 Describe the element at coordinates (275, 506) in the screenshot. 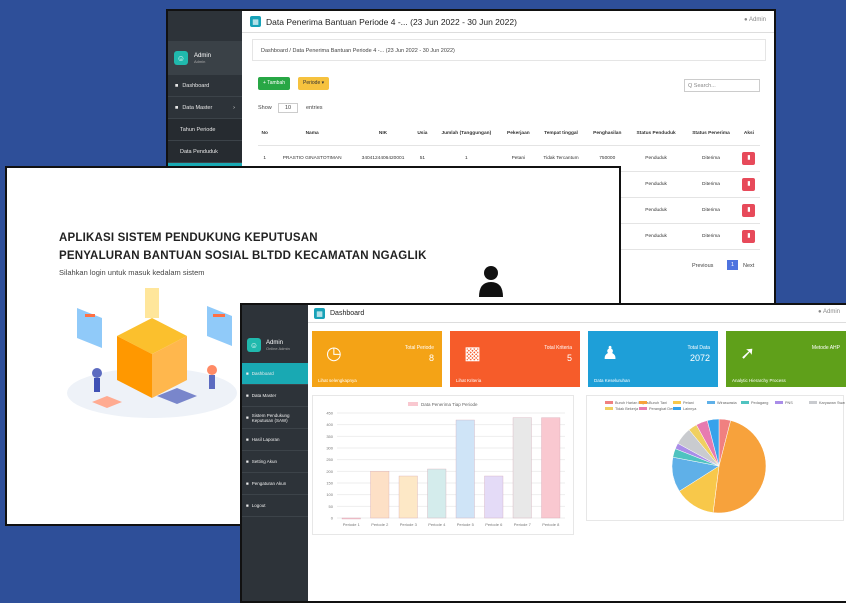

I see `sidebar-item-logout: ■ Logout` at that location.